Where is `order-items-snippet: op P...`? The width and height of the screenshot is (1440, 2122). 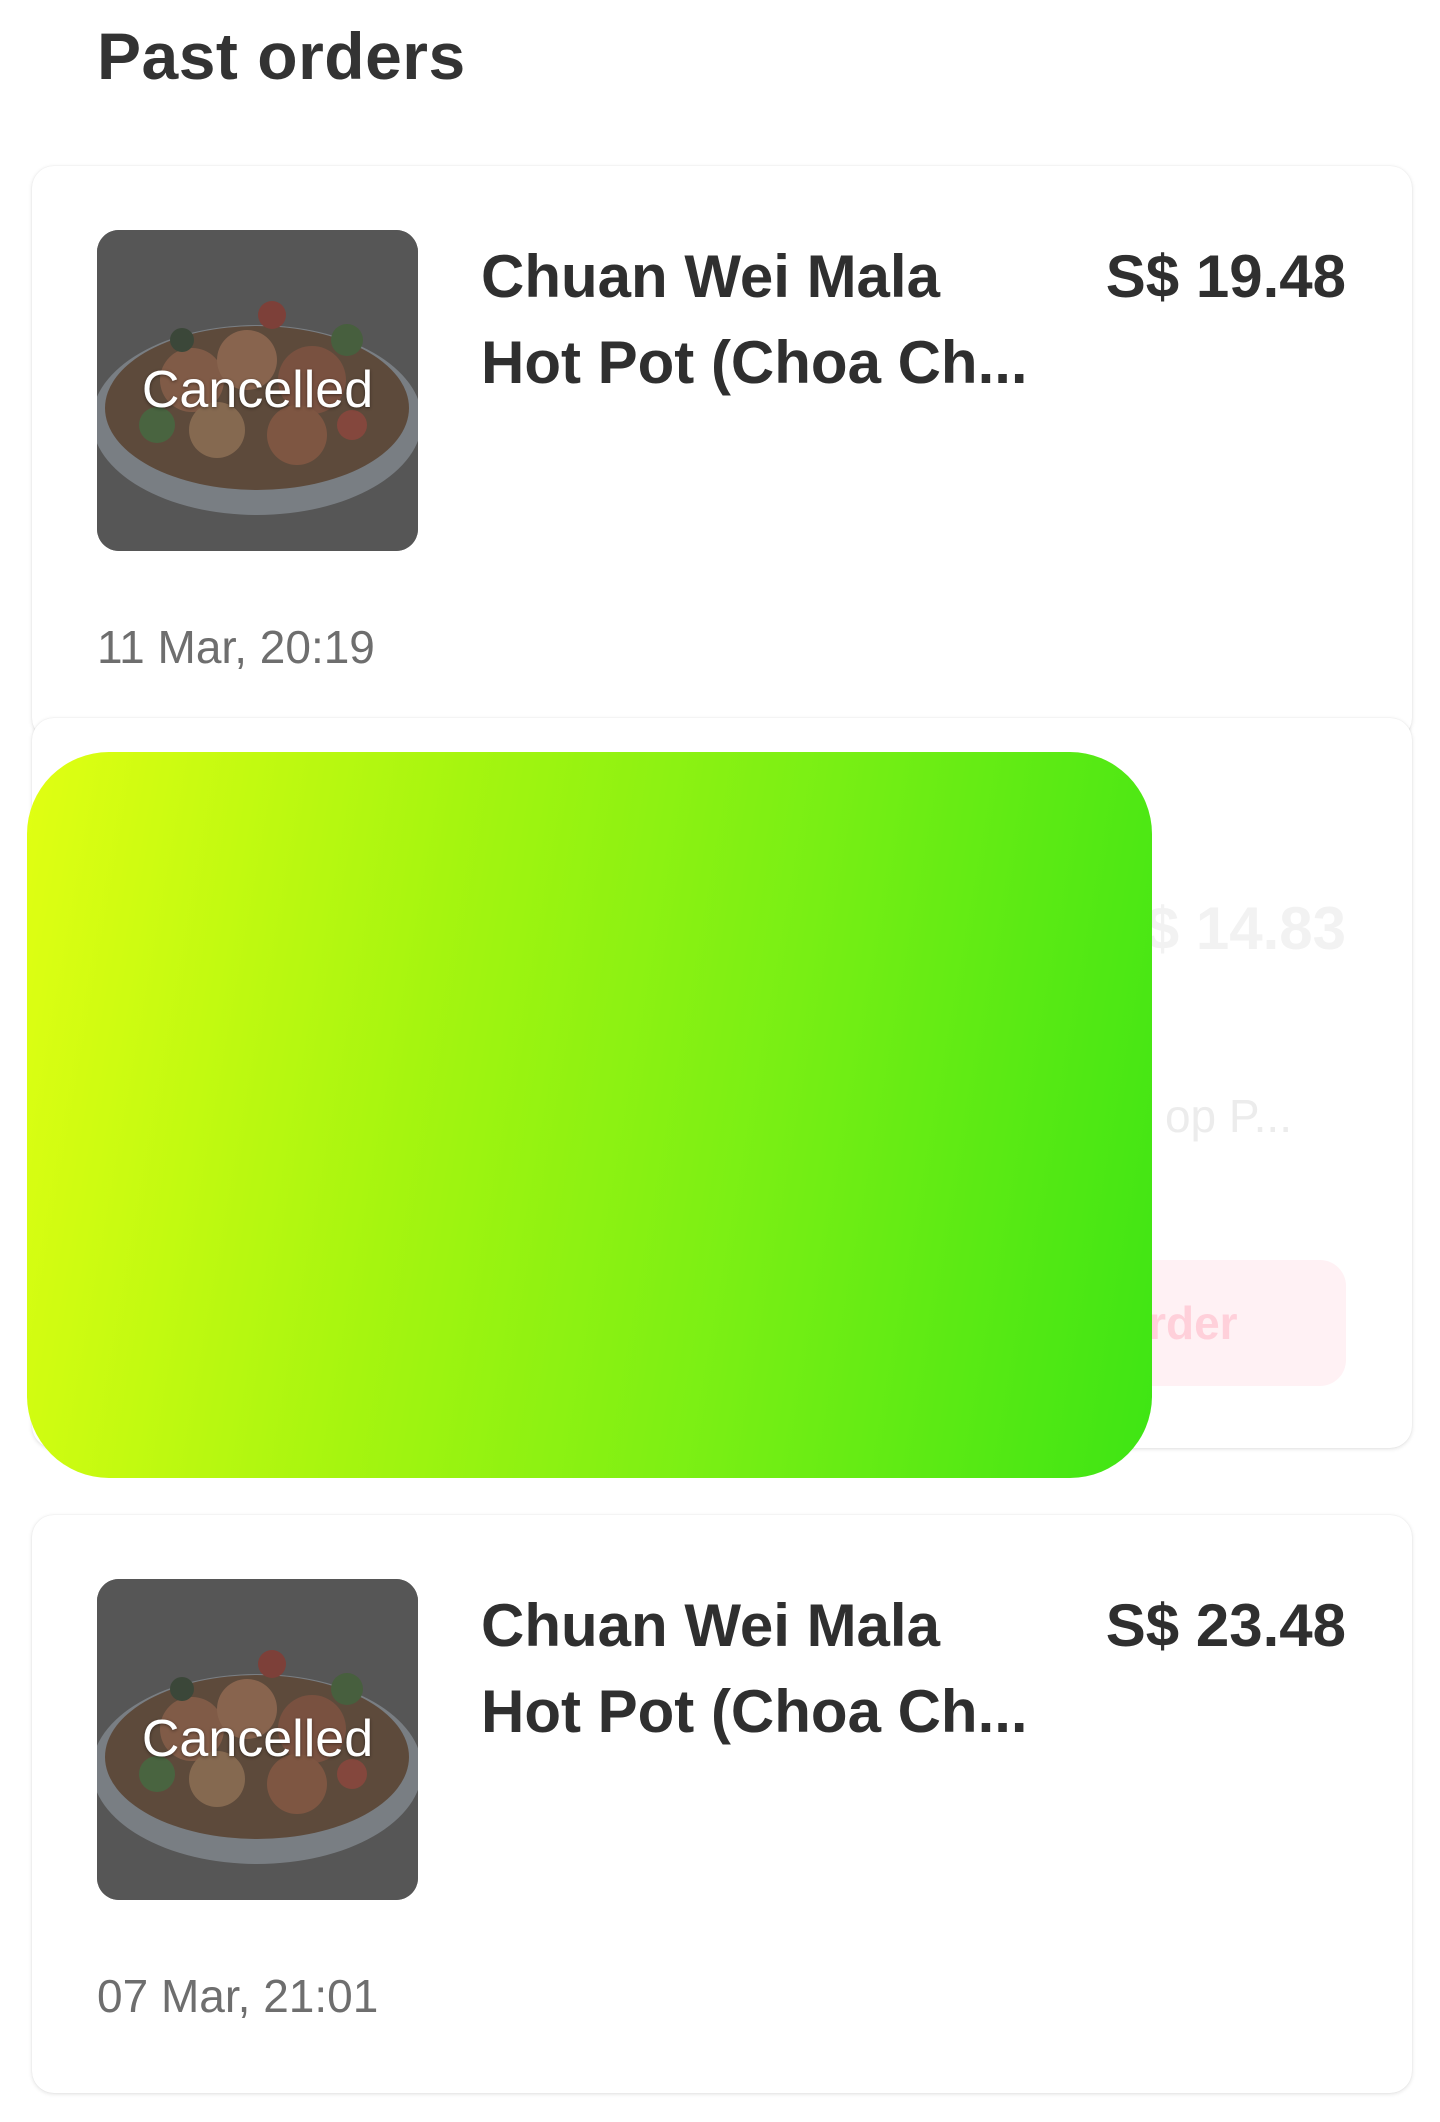
order-items-snippet: op P... is located at coordinates (1228, 1116).